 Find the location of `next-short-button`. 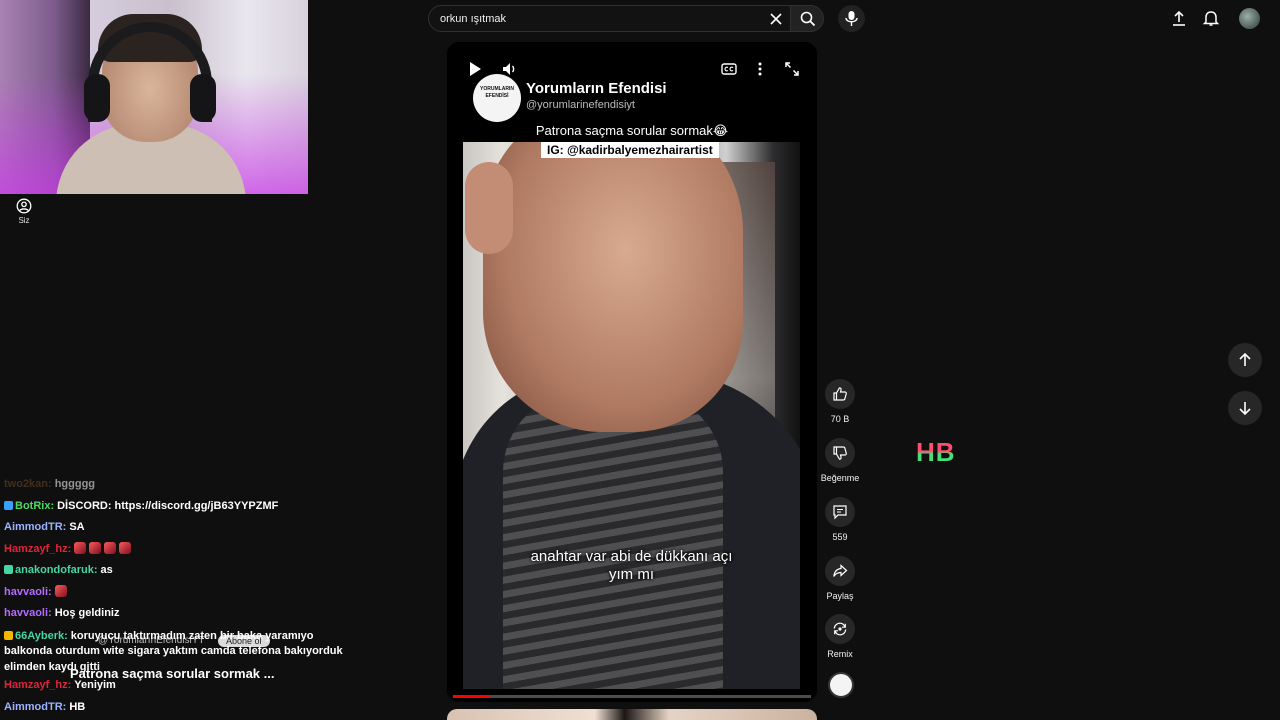

next-short-button is located at coordinates (1245, 408).